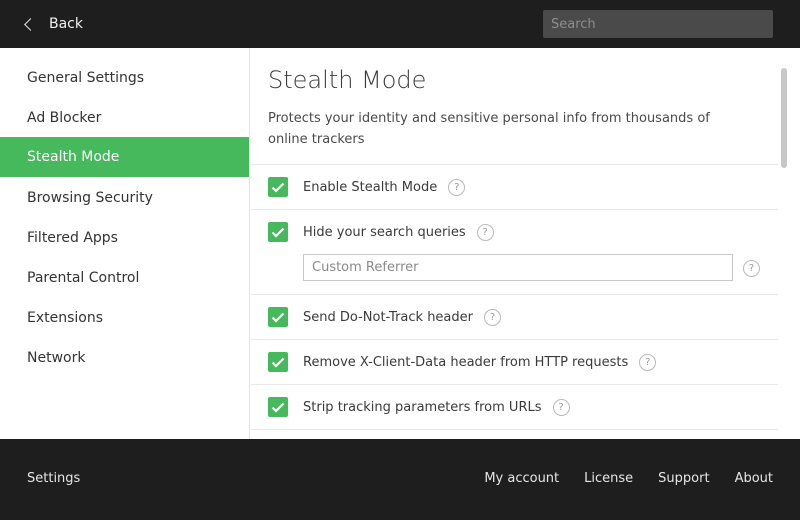  What do you see at coordinates (64, 118) in the screenshot?
I see `sidebar-item-label: Ad Blocker` at bounding box center [64, 118].